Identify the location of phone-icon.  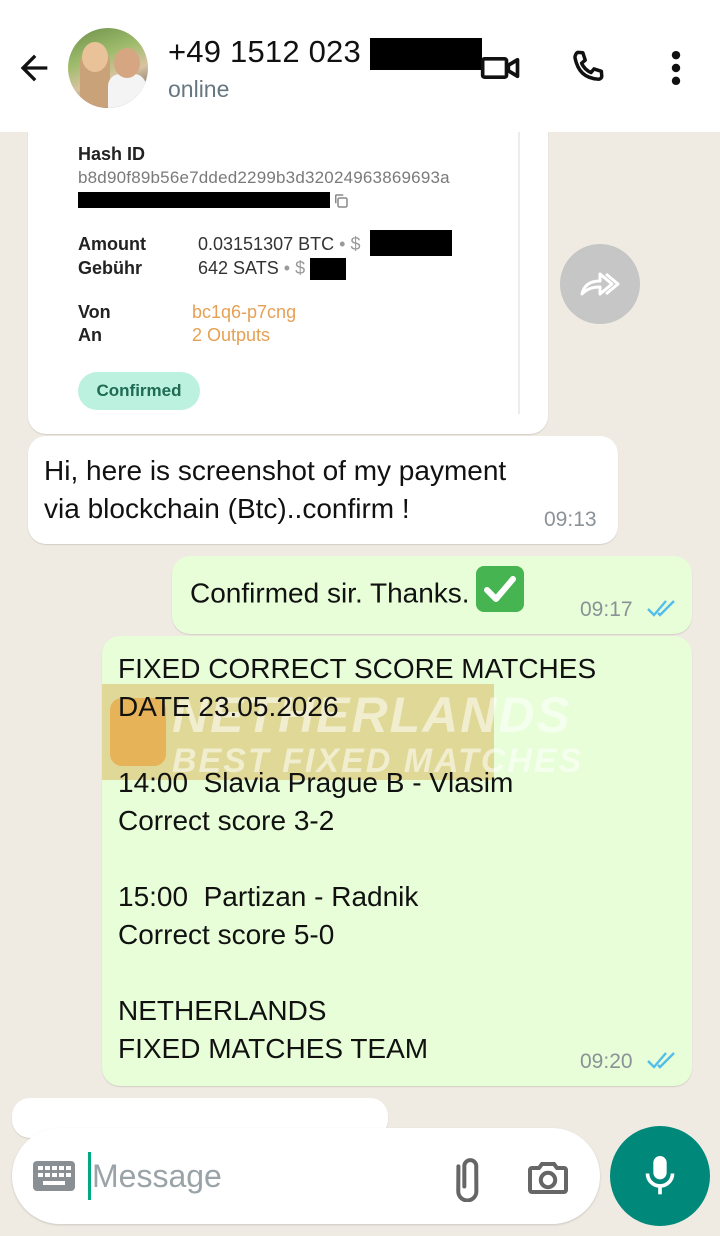
(588, 68).